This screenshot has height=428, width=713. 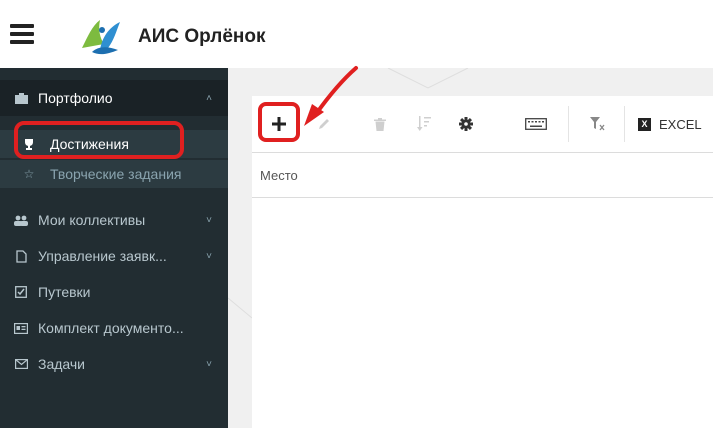 I want to click on sidebar-item-my-groups: Мои коллективы ˅, so click(x=114, y=220).